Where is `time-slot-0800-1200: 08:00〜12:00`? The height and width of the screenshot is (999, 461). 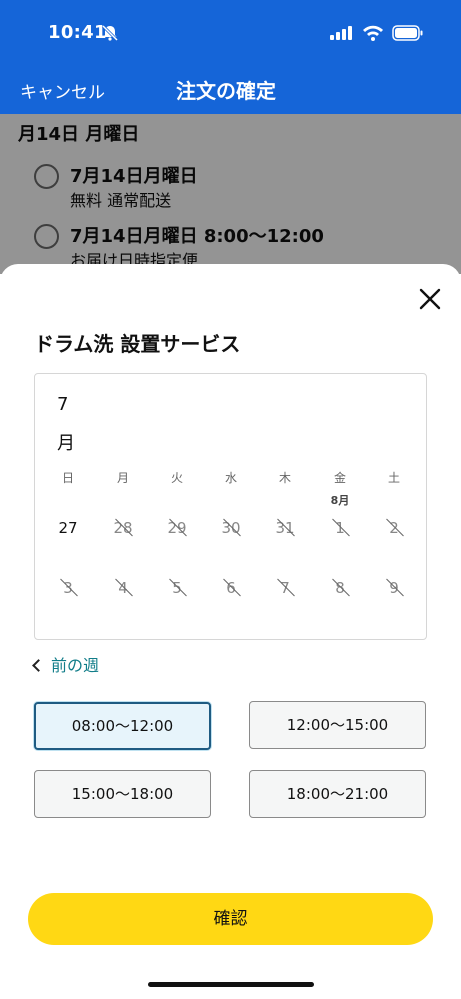 time-slot-0800-1200: 08:00〜12:00 is located at coordinates (122, 726).